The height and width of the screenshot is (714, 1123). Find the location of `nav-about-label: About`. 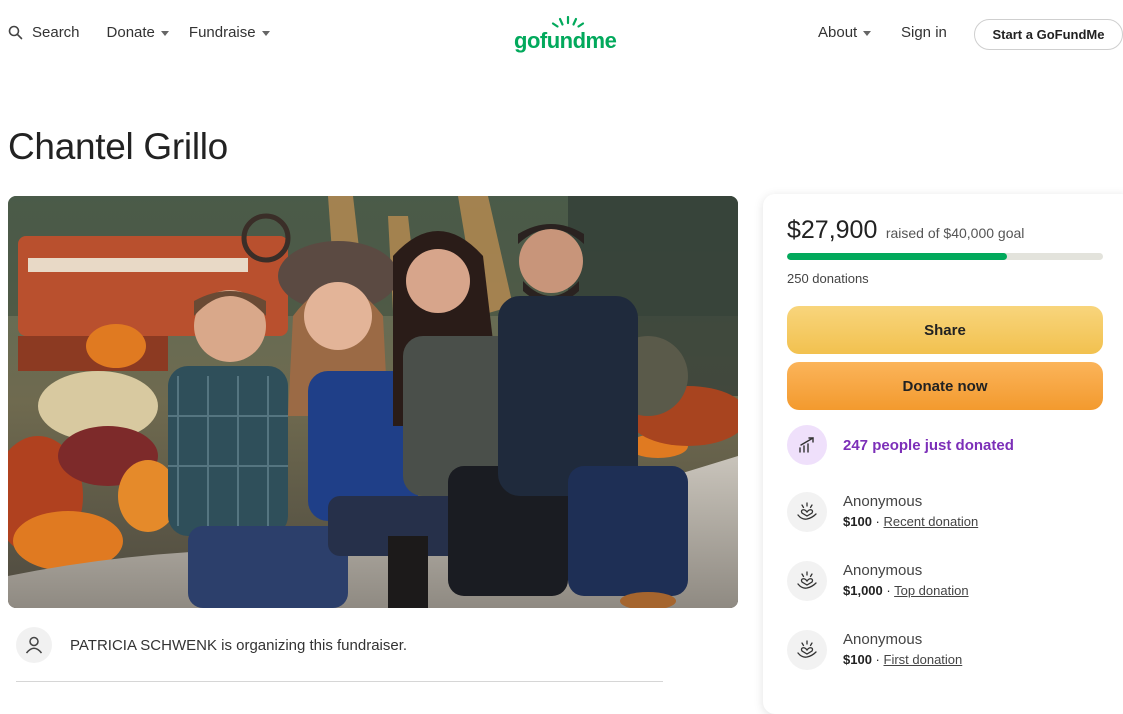

nav-about-label: About is located at coordinates (838, 32).